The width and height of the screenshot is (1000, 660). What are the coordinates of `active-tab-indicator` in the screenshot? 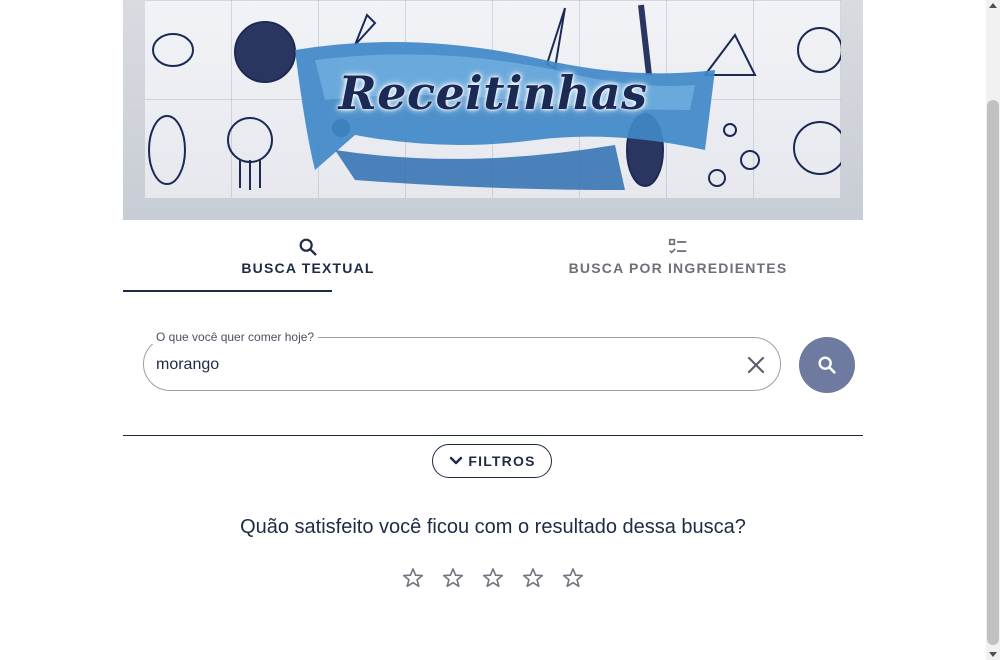 It's located at (227, 291).